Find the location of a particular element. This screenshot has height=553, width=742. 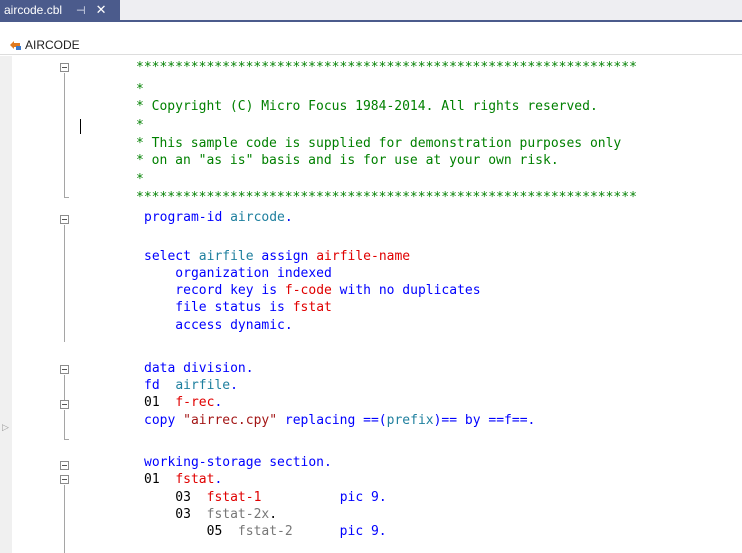

fold-end is located at coordinates (66, 439).